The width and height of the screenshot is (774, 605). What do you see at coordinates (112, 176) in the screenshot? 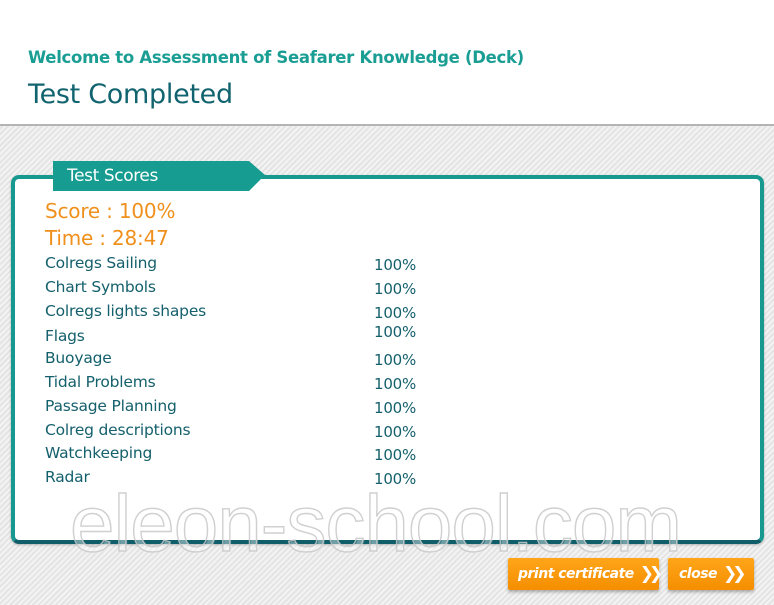
I see `tab-label: Test Scores` at bounding box center [112, 176].